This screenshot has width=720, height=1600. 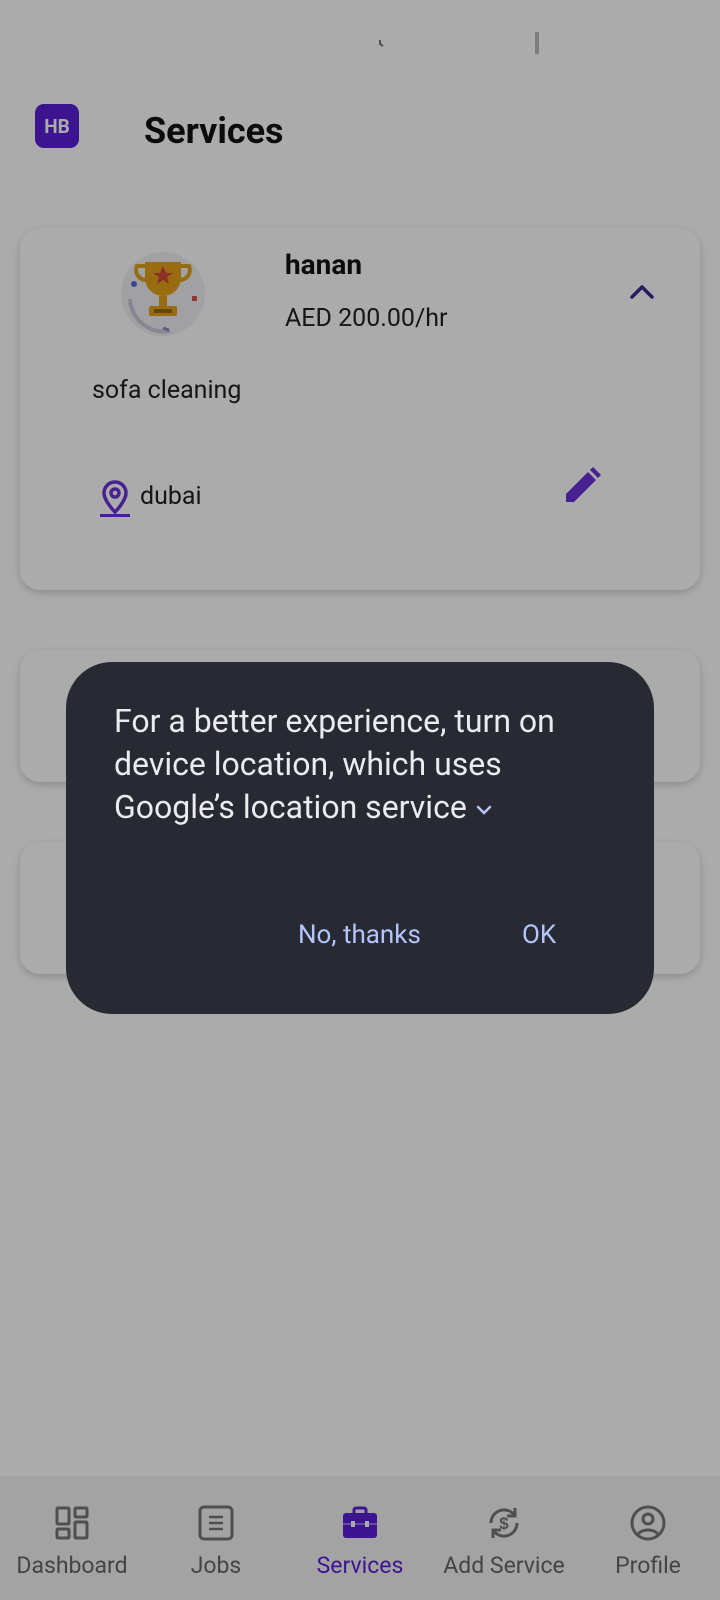 What do you see at coordinates (359, 935) in the screenshot?
I see `no-thanks-button: No, thanks` at bounding box center [359, 935].